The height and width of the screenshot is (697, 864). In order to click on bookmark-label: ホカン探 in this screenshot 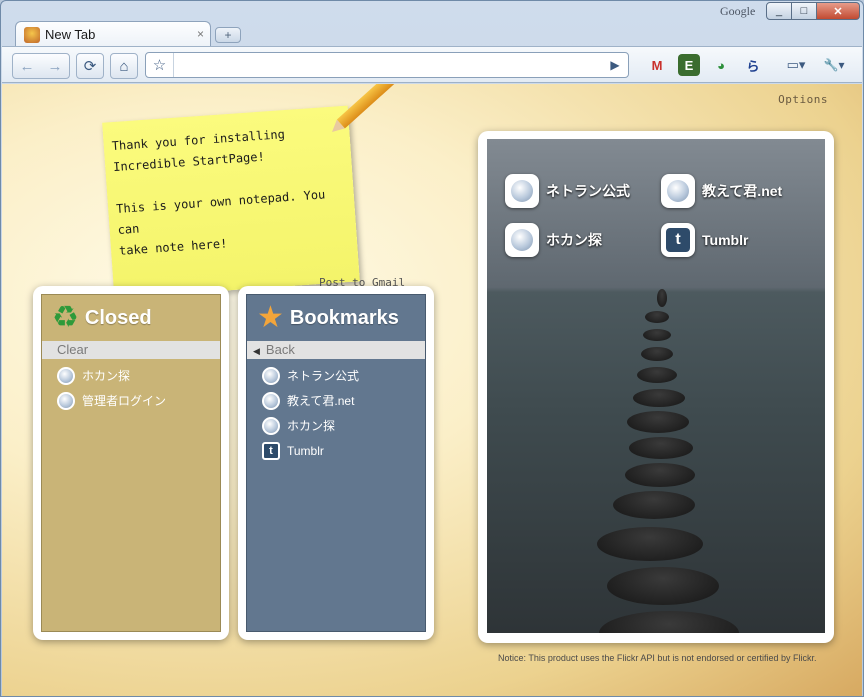, I will do `click(311, 426)`.